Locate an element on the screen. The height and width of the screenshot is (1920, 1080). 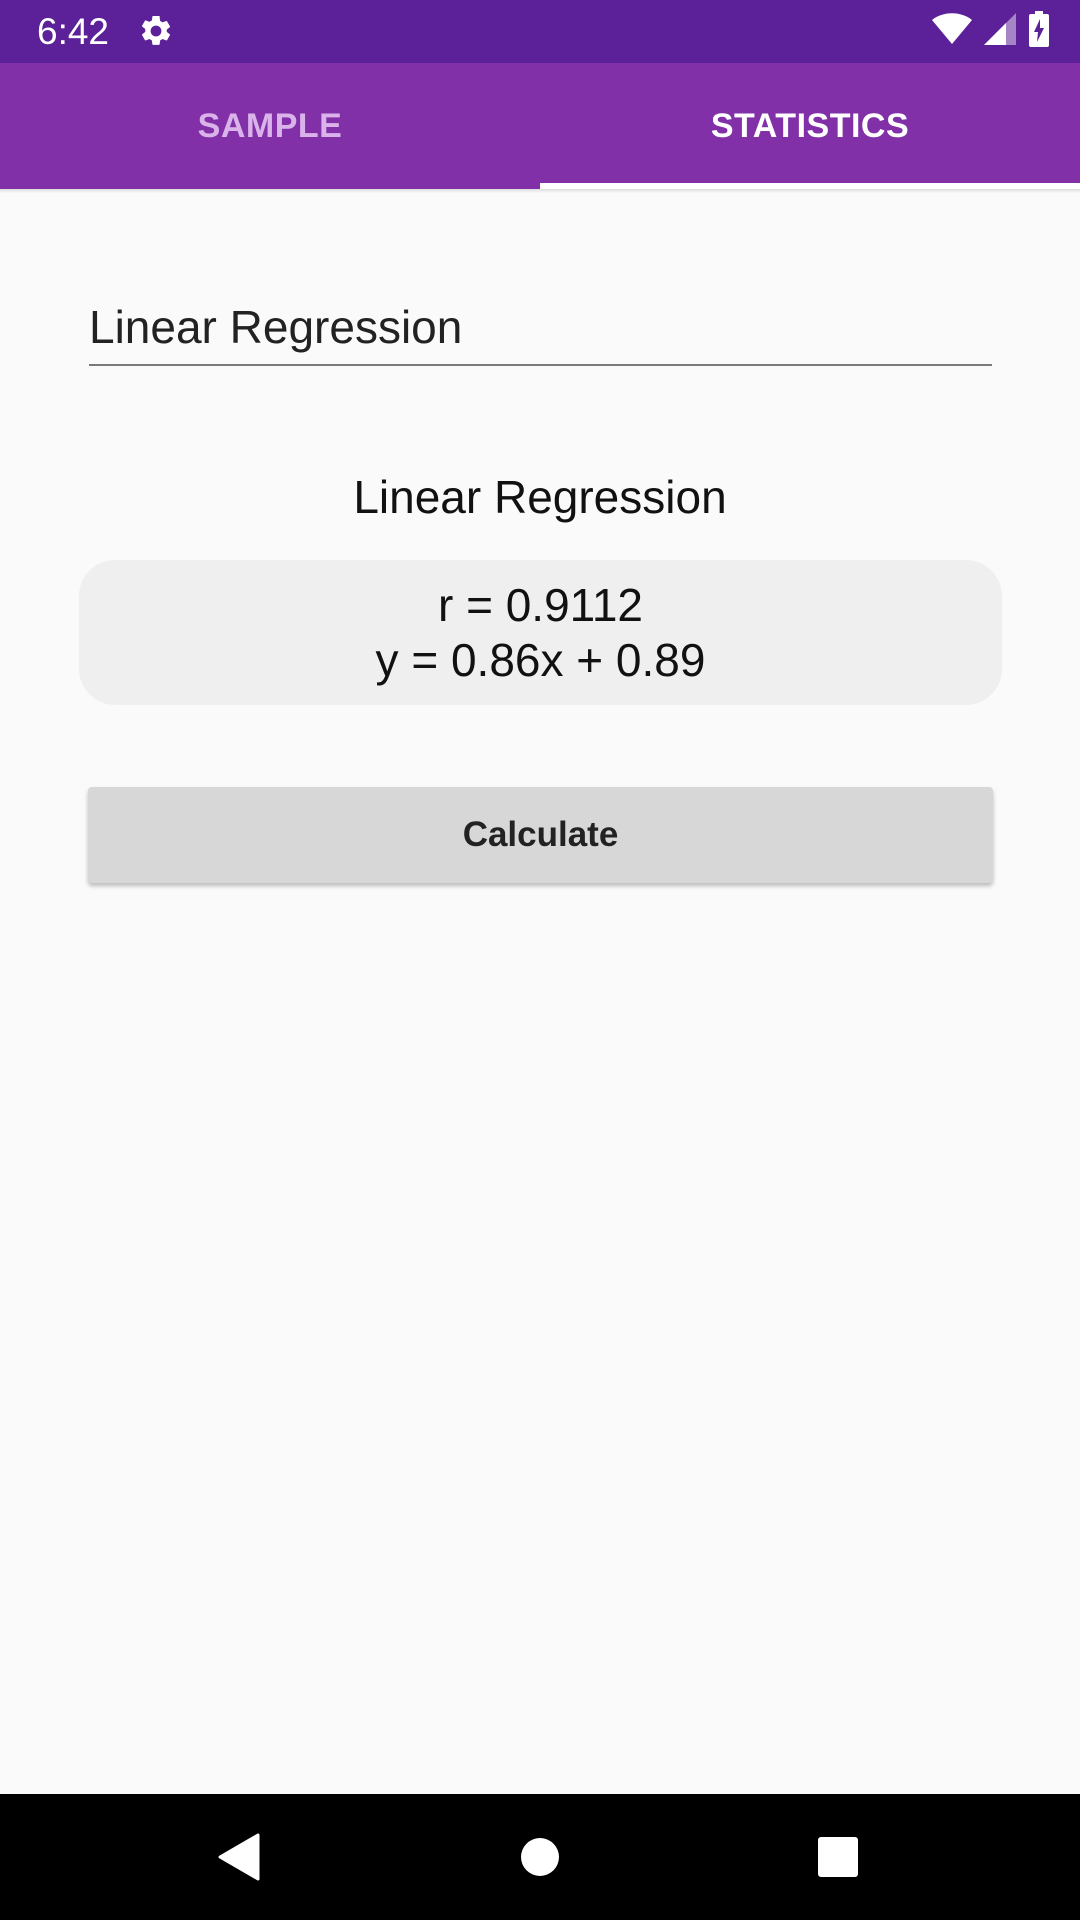
home-icon is located at coordinates (540, 1857).